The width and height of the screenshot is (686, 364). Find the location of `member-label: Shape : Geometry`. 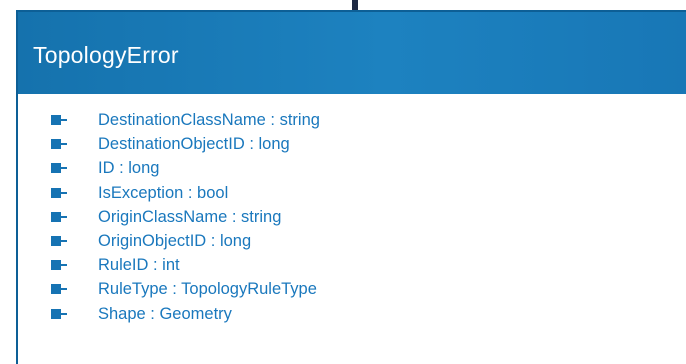

member-label: Shape : Geometry is located at coordinates (165, 313).